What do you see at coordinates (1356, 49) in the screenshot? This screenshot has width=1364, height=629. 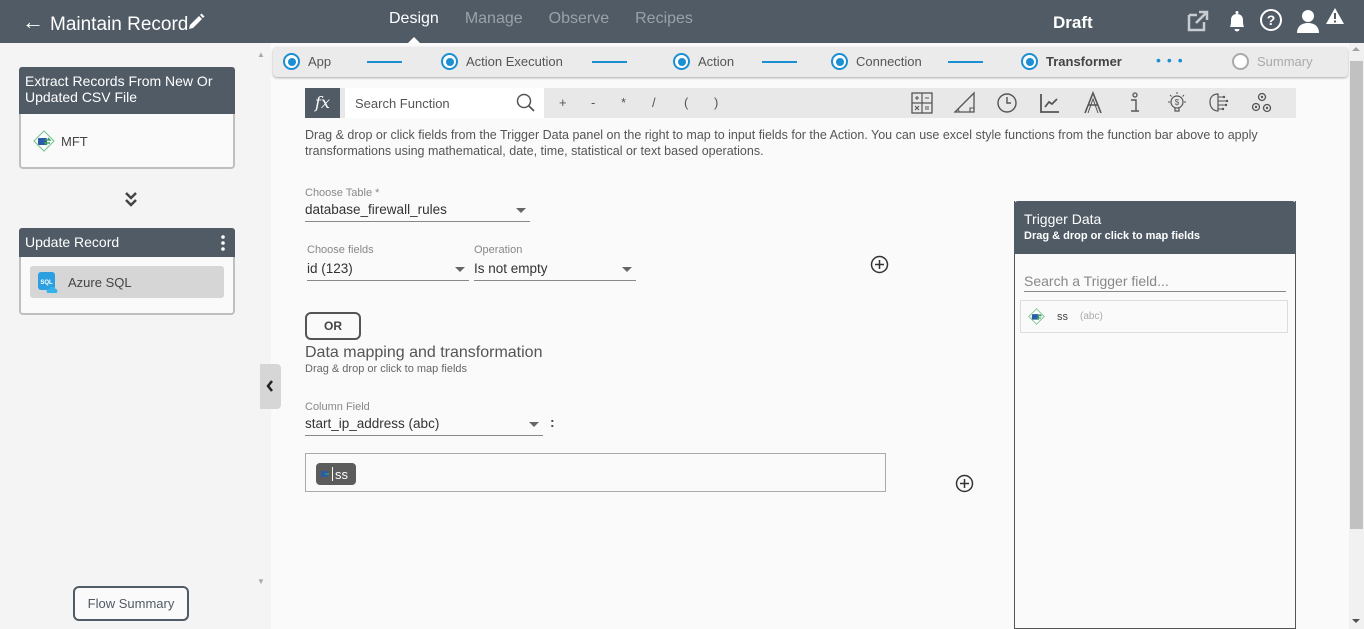 I see `scroll-up-arrow` at bounding box center [1356, 49].